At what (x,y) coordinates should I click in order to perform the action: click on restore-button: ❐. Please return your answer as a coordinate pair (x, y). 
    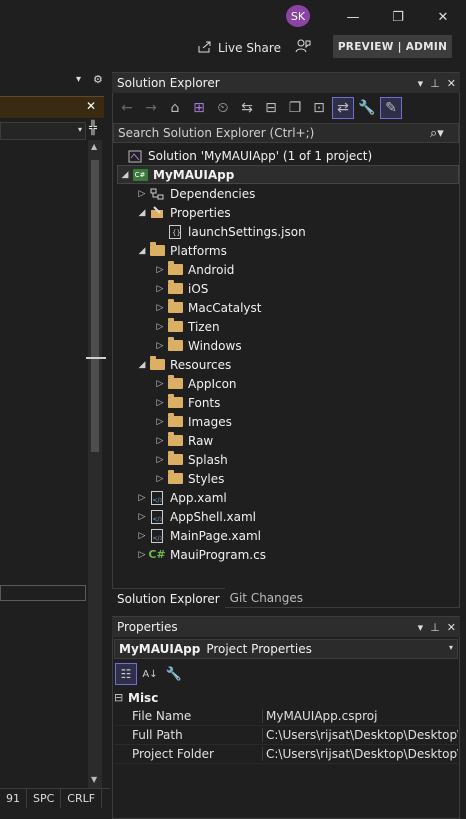
    Looking at the image, I should click on (398, 17).